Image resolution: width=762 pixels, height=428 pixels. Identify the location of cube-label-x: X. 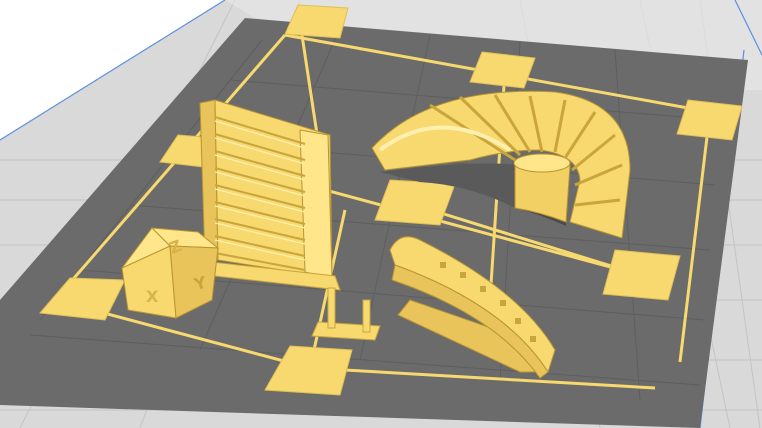
(152, 296).